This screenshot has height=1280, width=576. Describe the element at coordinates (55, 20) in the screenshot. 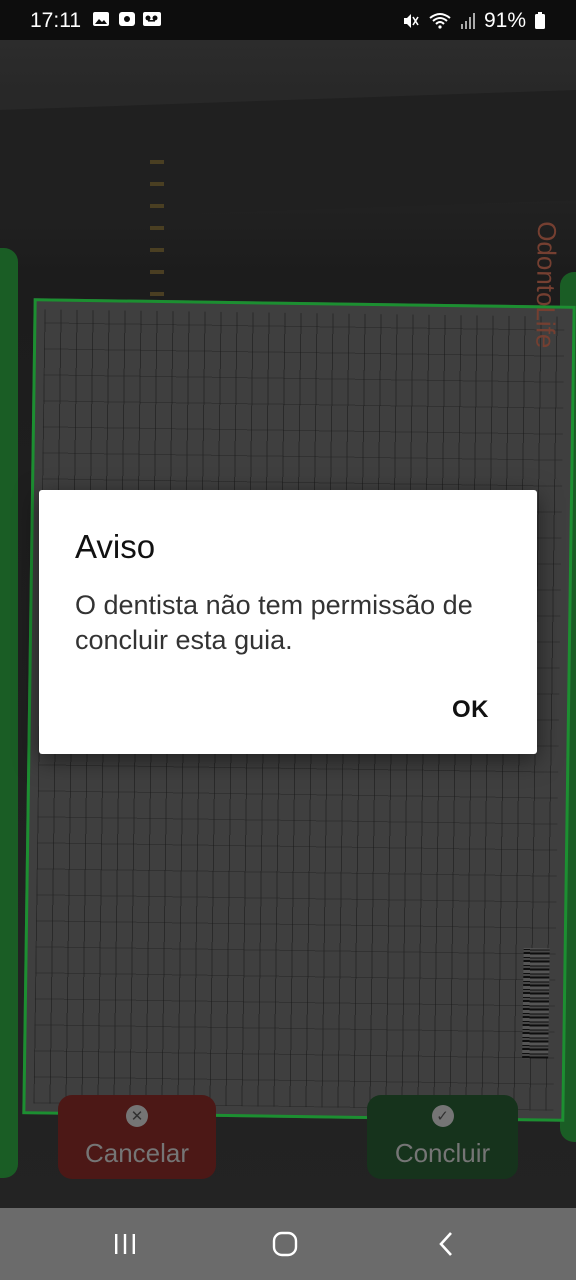

I see `status-time: 17:11` at that location.